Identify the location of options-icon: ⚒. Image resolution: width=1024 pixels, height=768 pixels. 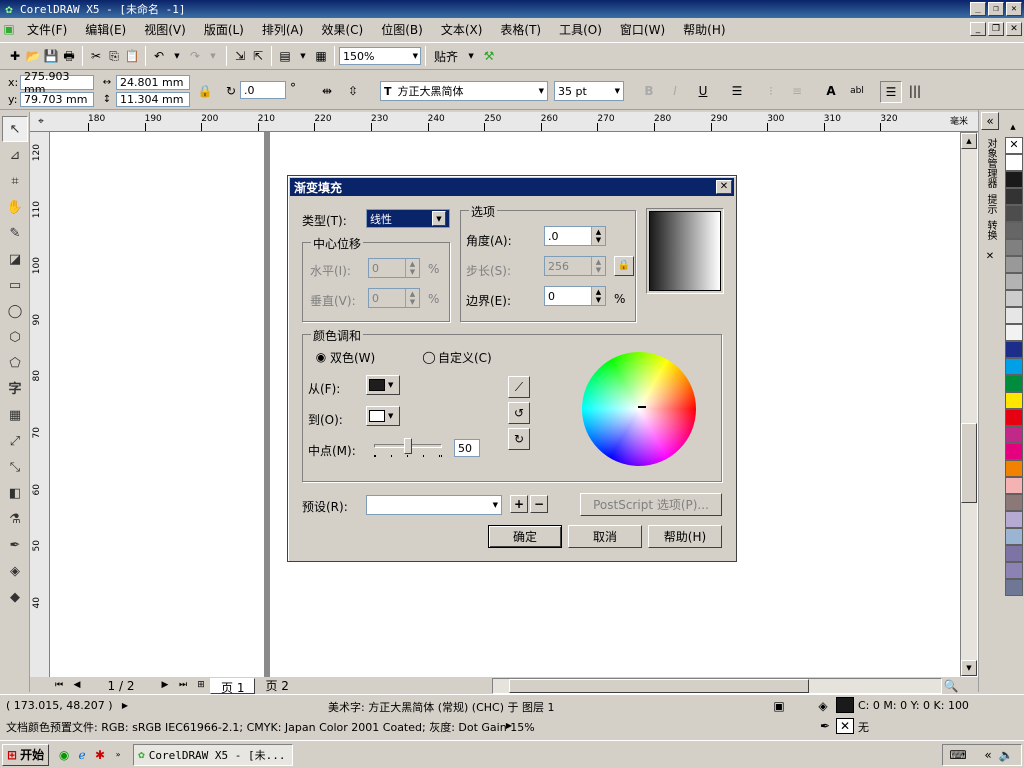
(489, 56).